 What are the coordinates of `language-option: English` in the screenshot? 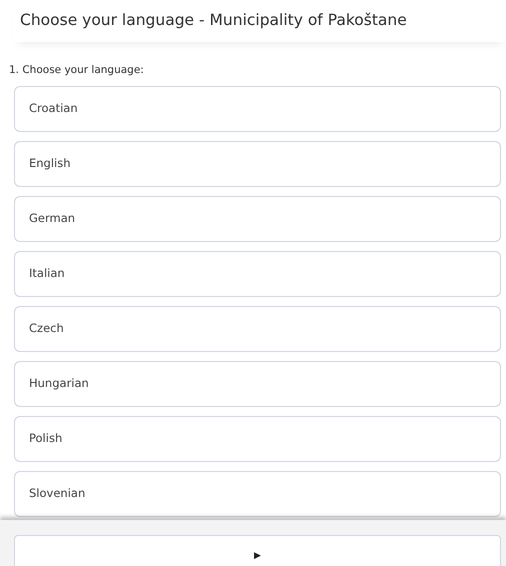 It's located at (257, 163).